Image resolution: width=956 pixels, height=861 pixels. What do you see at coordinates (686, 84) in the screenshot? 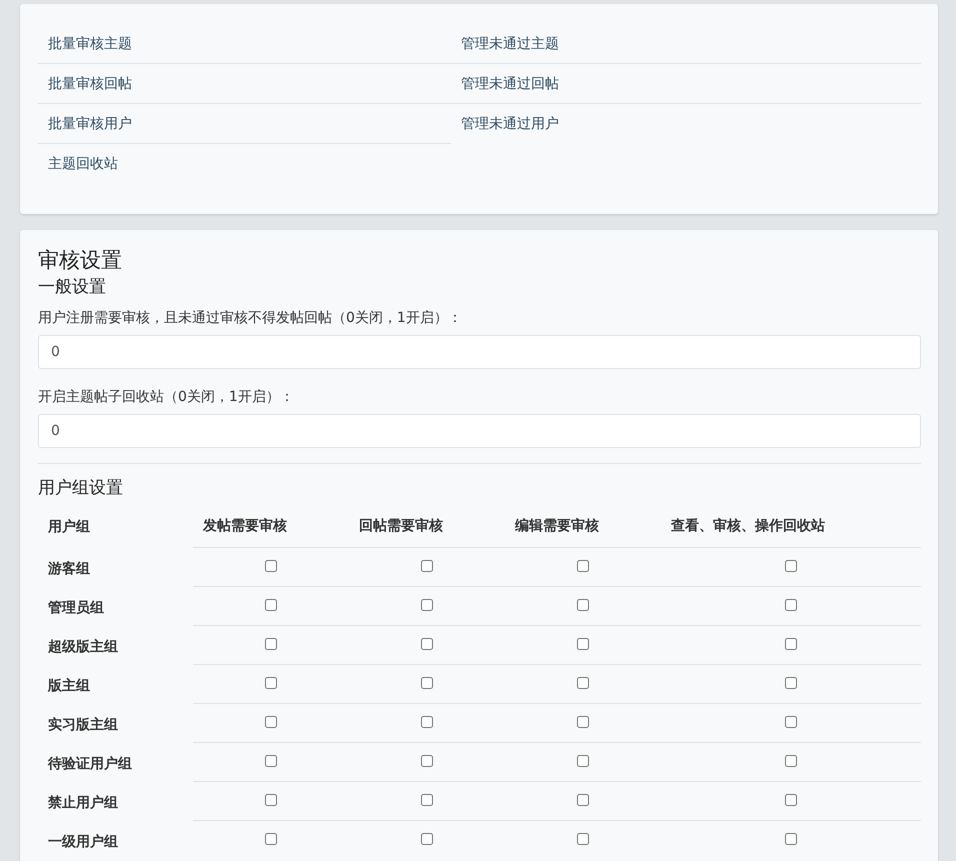
I see `menu-link: 管理未通过回帖` at bounding box center [686, 84].